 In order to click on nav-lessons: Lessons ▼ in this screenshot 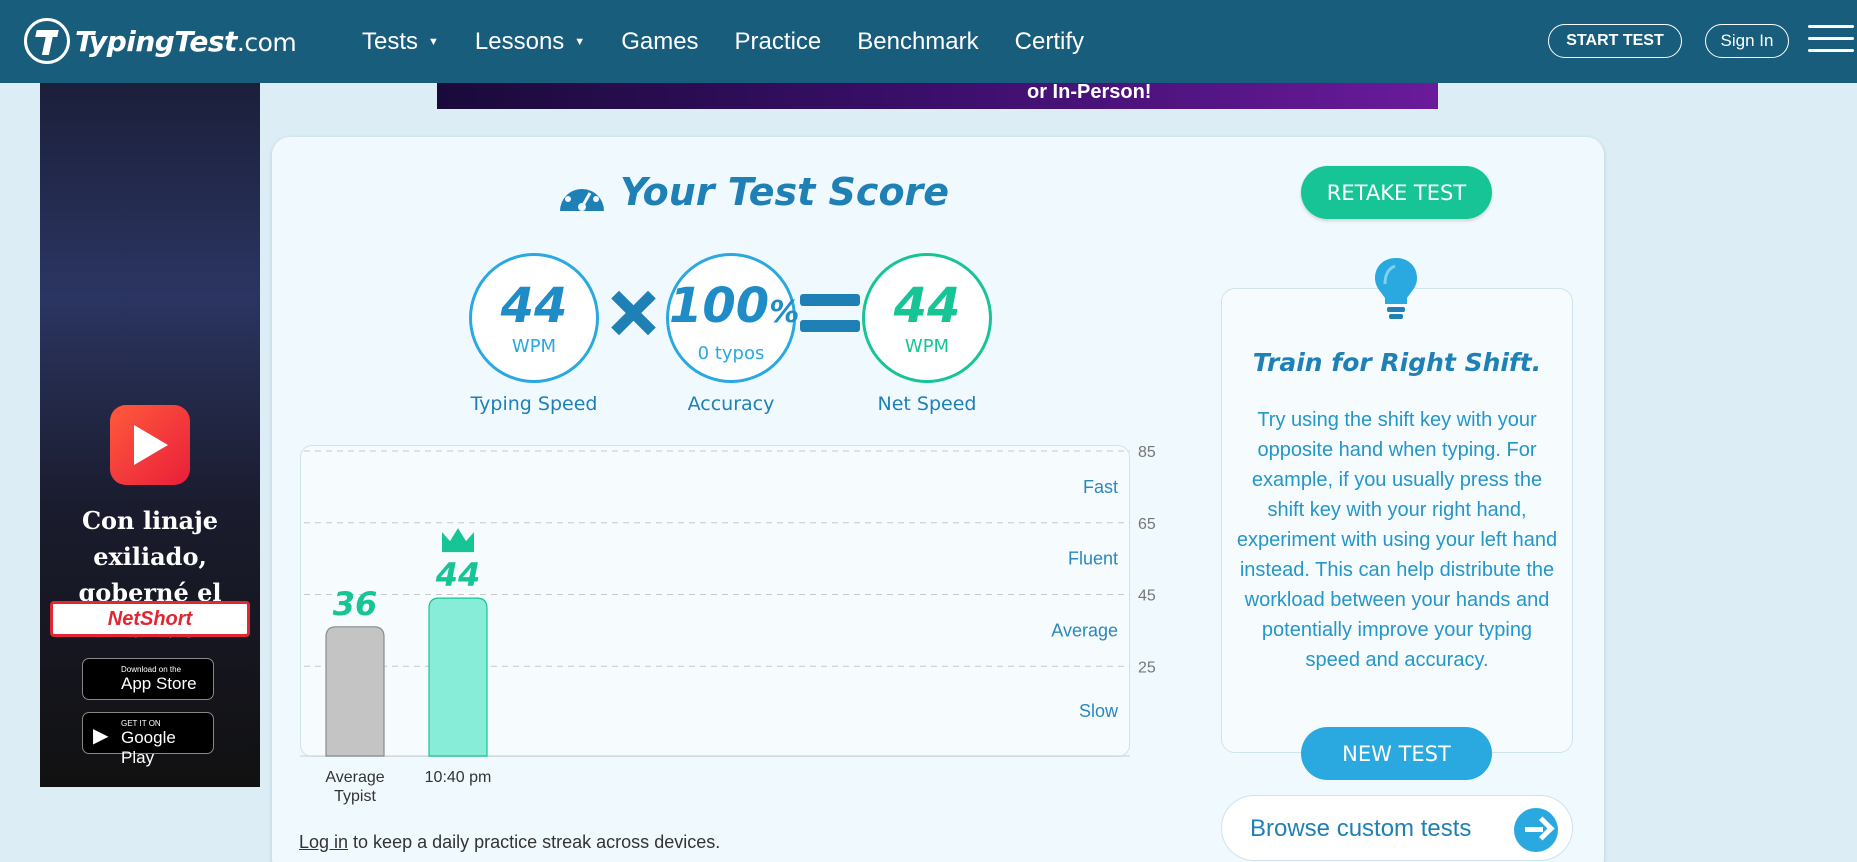, I will do `click(530, 42)`.